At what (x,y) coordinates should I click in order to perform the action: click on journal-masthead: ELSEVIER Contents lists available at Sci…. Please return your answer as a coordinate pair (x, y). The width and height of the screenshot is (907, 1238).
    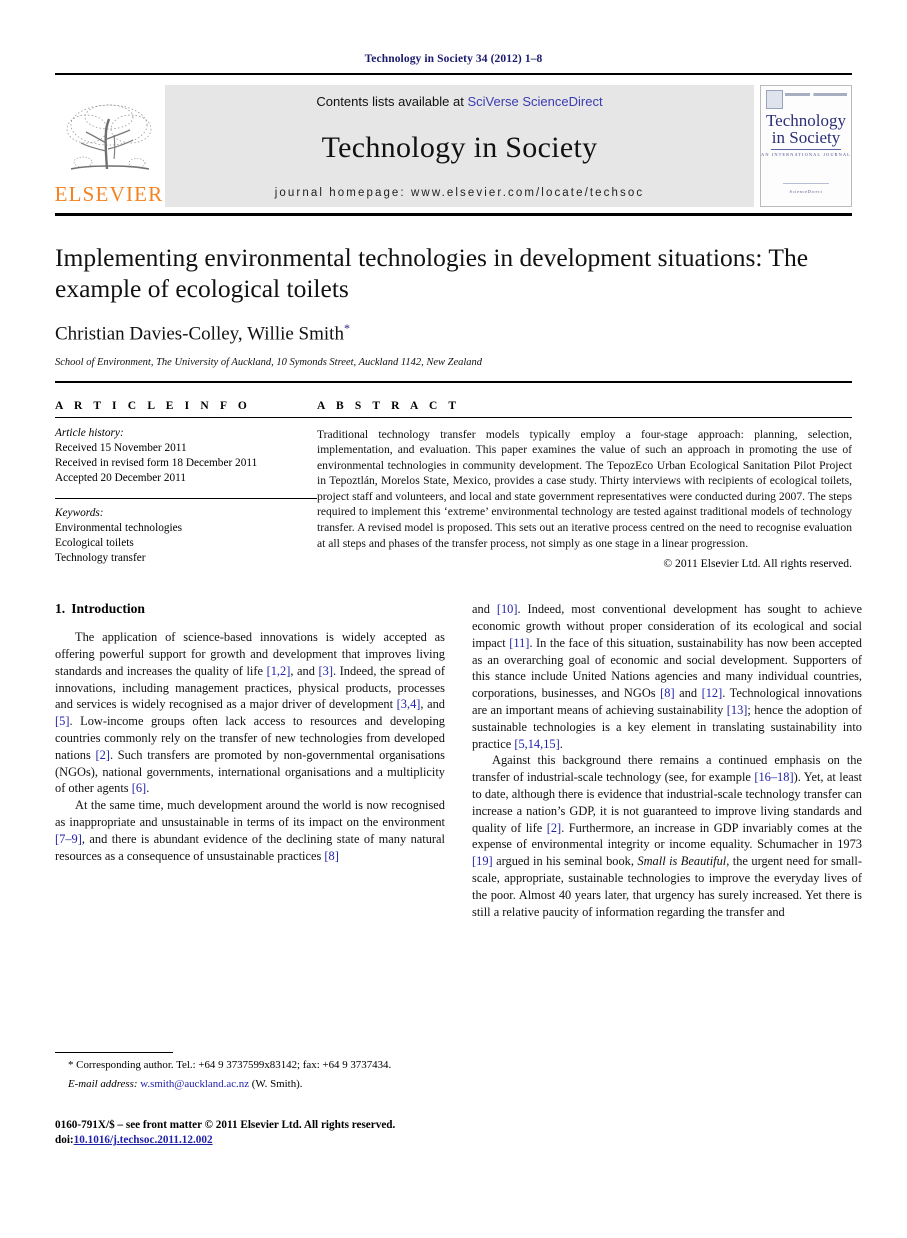
    Looking at the image, I should click on (453, 146).